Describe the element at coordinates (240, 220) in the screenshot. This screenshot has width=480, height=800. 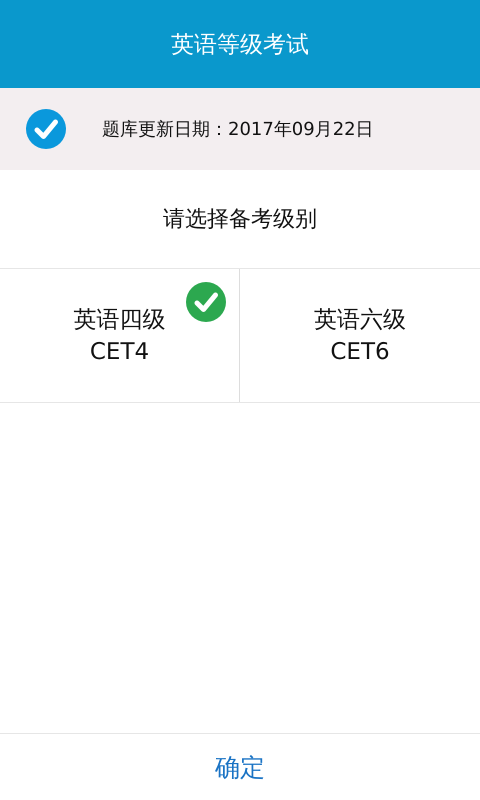
I see `prompt-text: 请选择备考级别` at that location.